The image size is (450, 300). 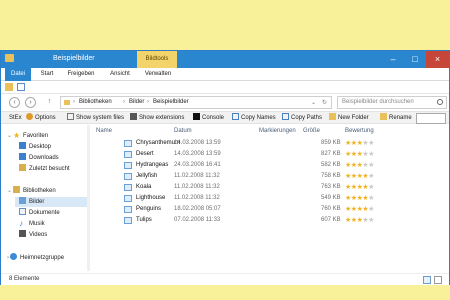 What do you see at coordinates (277, 131) in the screenshot?
I see `column-header-tags: Markierungen` at bounding box center [277, 131].